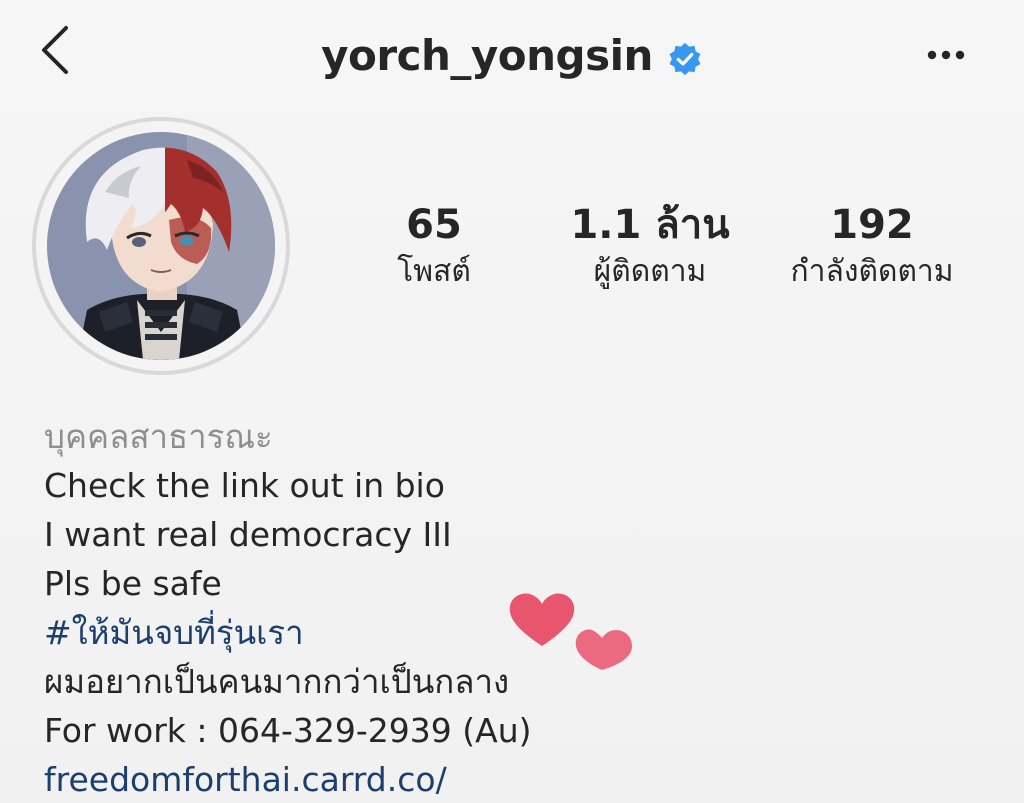 The width and height of the screenshot is (1024, 803). I want to click on posts-label: โพสต์, so click(434, 271).